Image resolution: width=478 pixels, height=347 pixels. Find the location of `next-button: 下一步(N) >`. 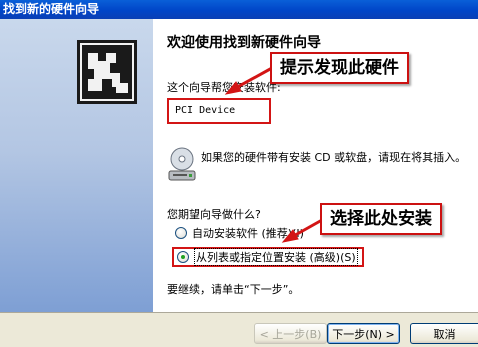

next-button: 下一步(N) > is located at coordinates (363, 333).